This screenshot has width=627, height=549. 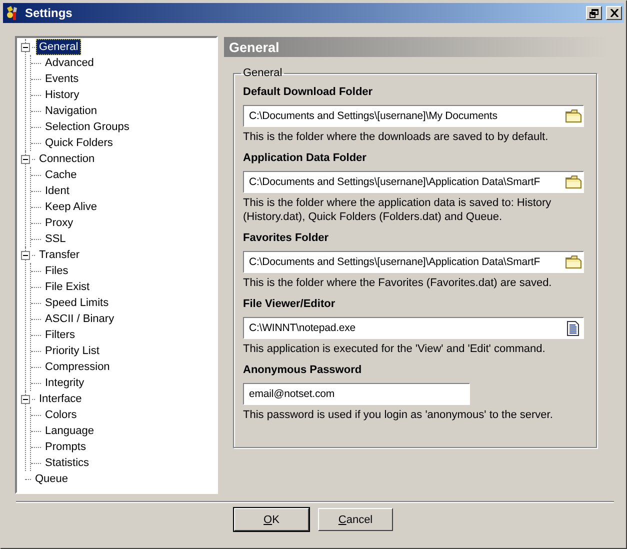 What do you see at coordinates (303, 371) in the screenshot?
I see `field-label: Anonymous Password` at bounding box center [303, 371].